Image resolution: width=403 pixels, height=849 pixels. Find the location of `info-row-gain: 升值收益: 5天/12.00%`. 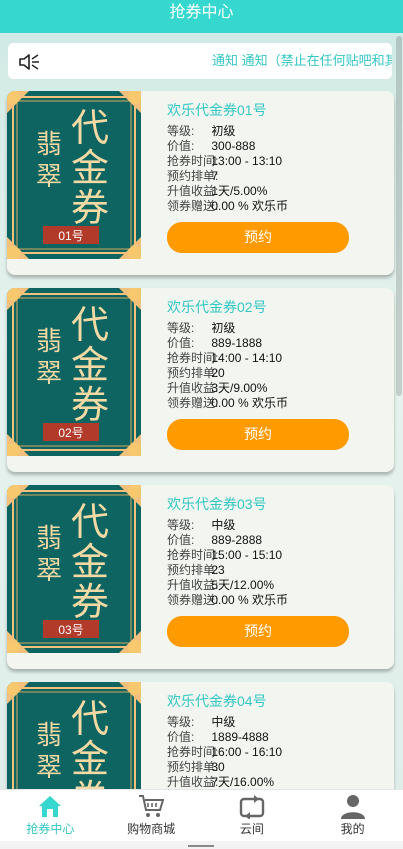

info-row-gain: 升值收益: 5天/12.00% is located at coordinates (277, 585).